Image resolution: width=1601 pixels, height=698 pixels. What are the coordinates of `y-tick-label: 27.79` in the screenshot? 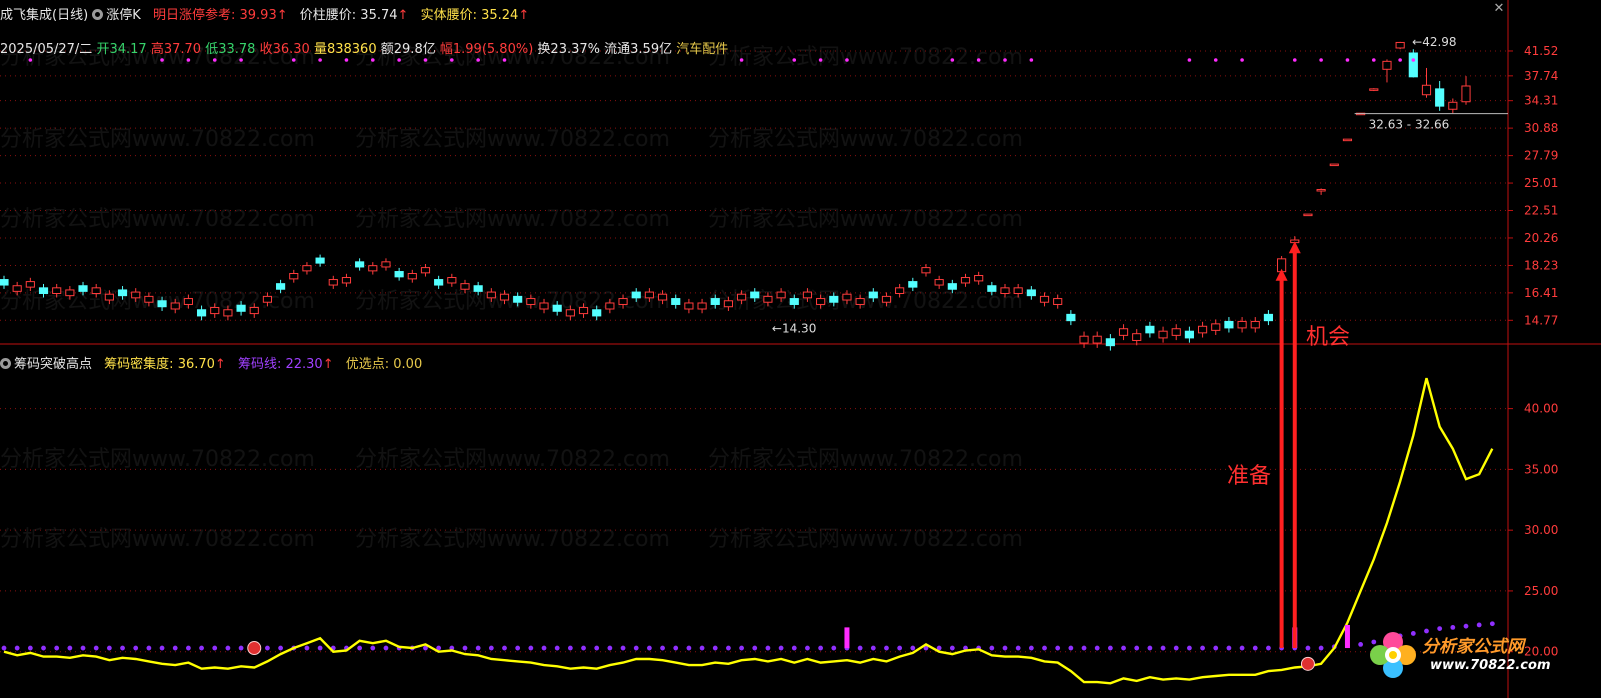 It's located at (1541, 156).